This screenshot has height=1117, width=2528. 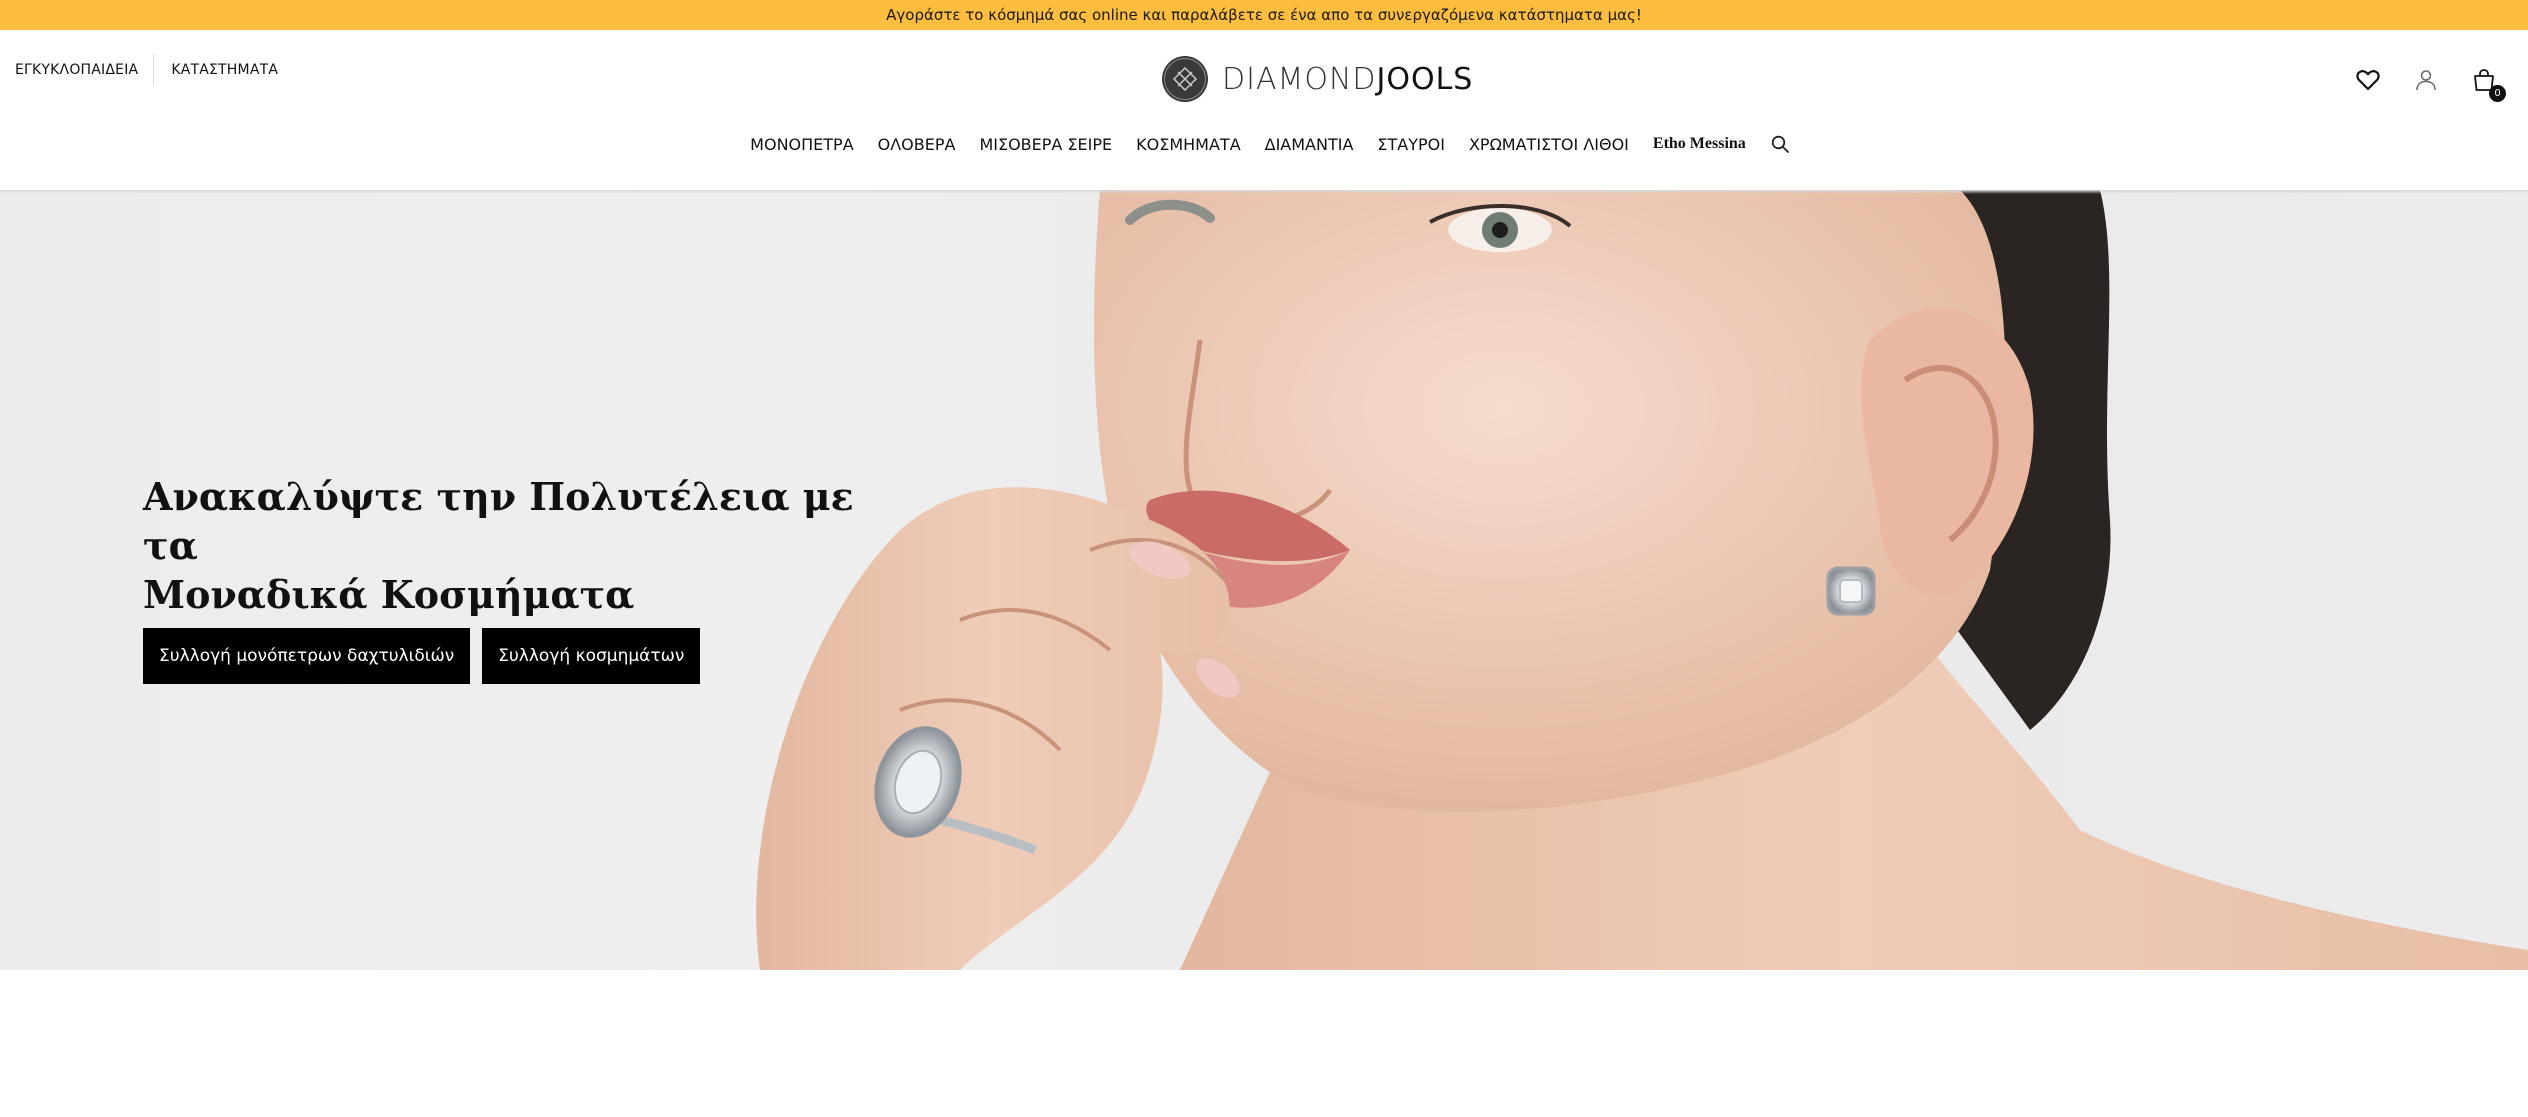 What do you see at coordinates (1309, 144) in the screenshot?
I see `nav-item-diamantia: ΔΙΑΜΑΝΤΙΑ` at bounding box center [1309, 144].